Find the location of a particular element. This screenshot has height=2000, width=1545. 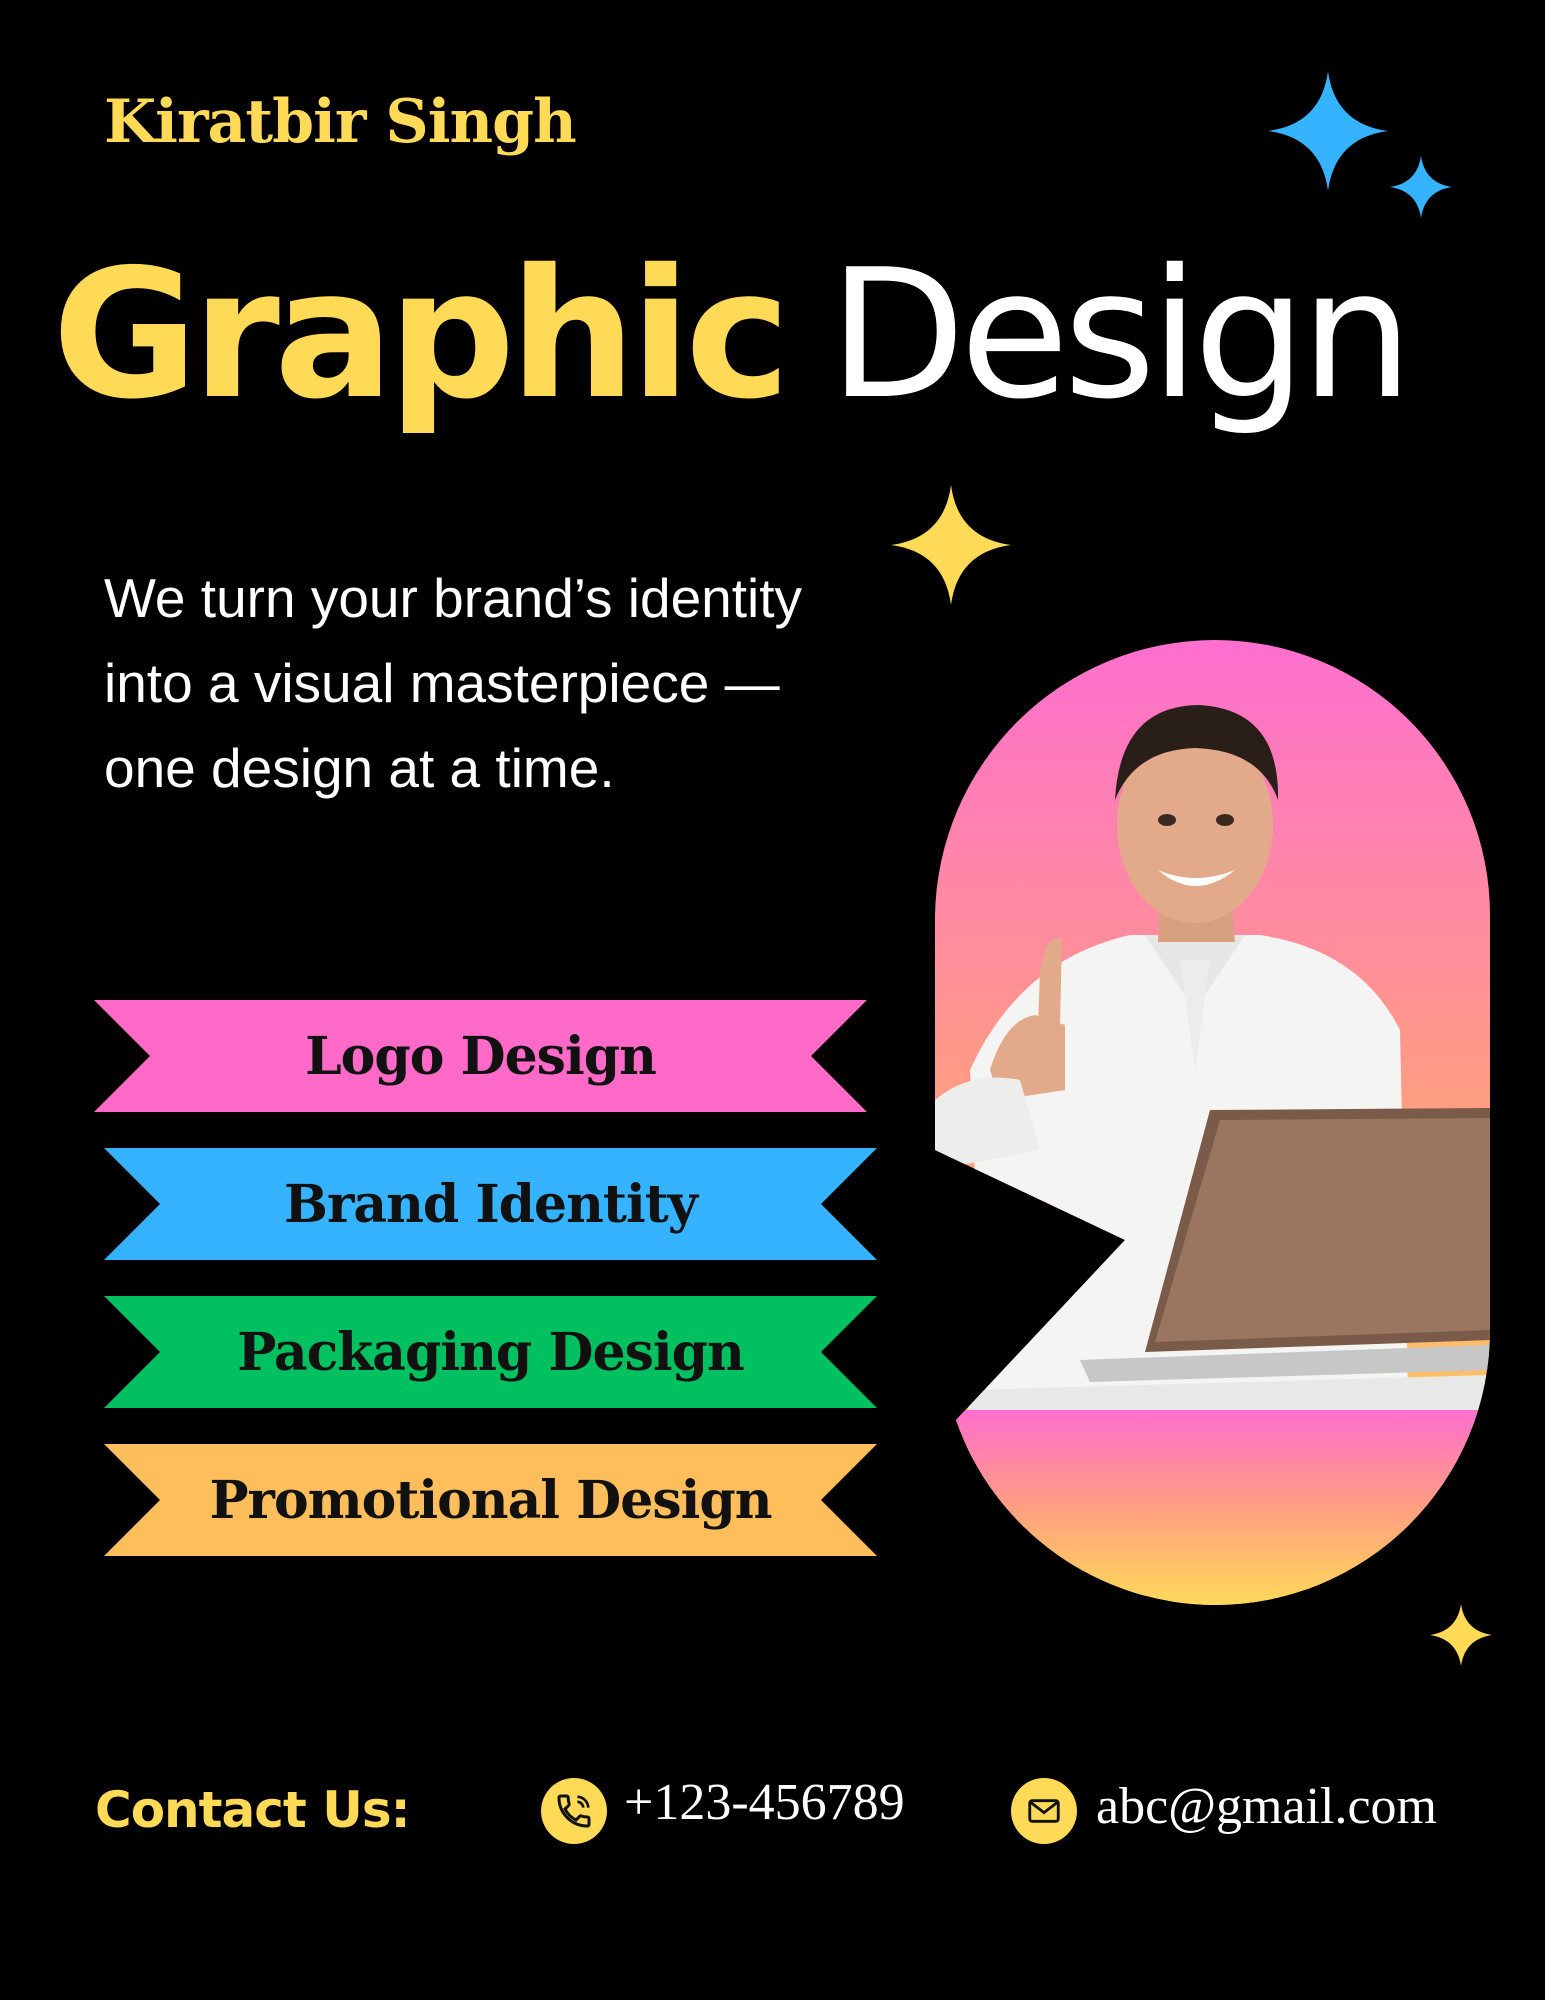

mail-icon is located at coordinates (1044, 1811).